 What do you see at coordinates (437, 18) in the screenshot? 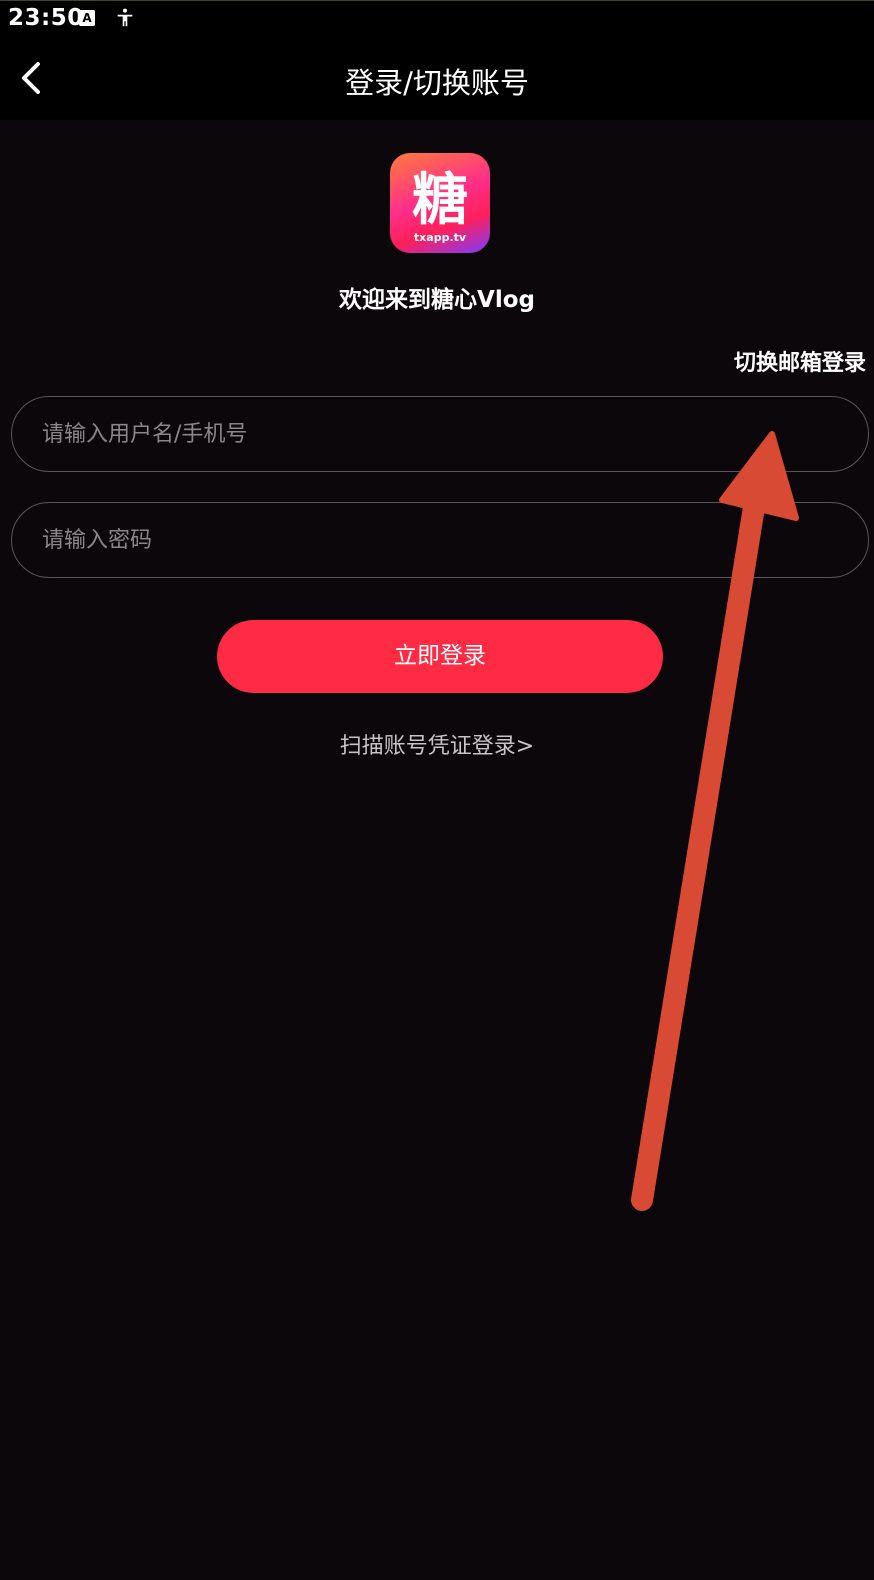
I see `status-bar: 23:50 A` at bounding box center [437, 18].